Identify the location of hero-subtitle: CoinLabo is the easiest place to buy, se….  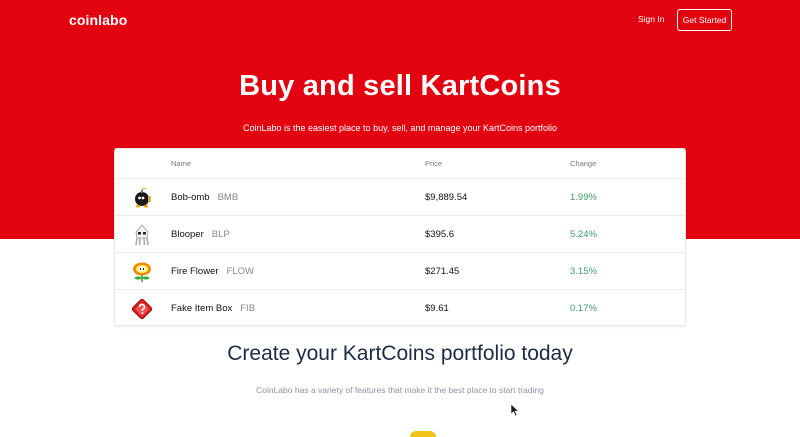
(399, 128).